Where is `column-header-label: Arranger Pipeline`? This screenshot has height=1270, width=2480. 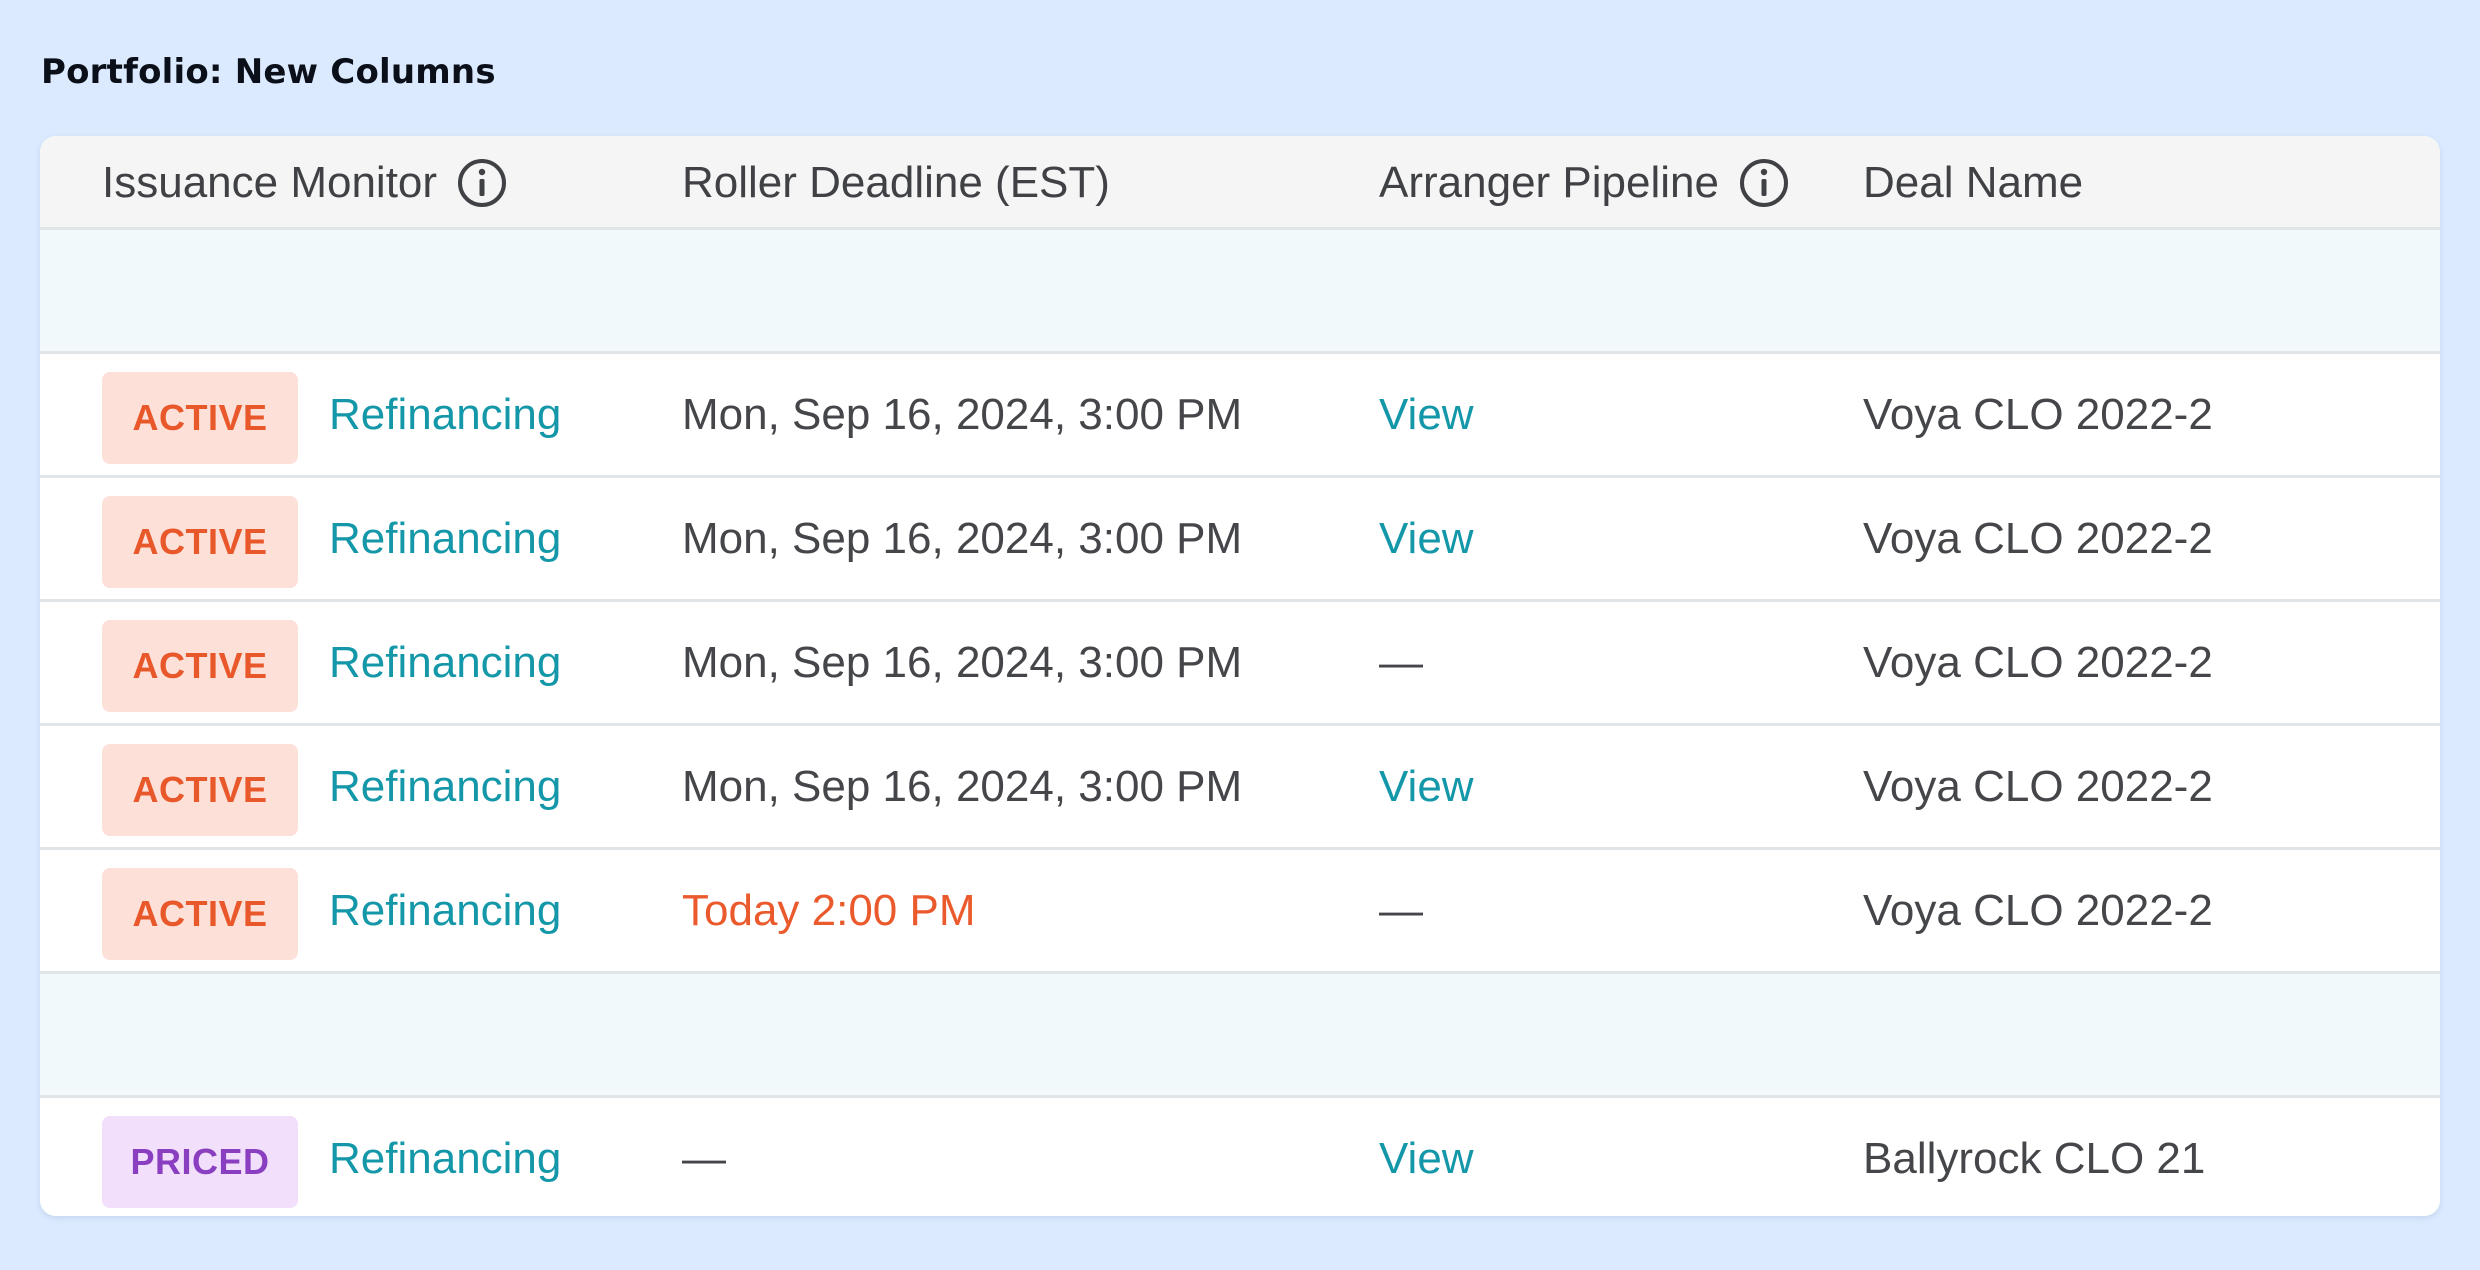
column-header-label: Arranger Pipeline is located at coordinates (1549, 182).